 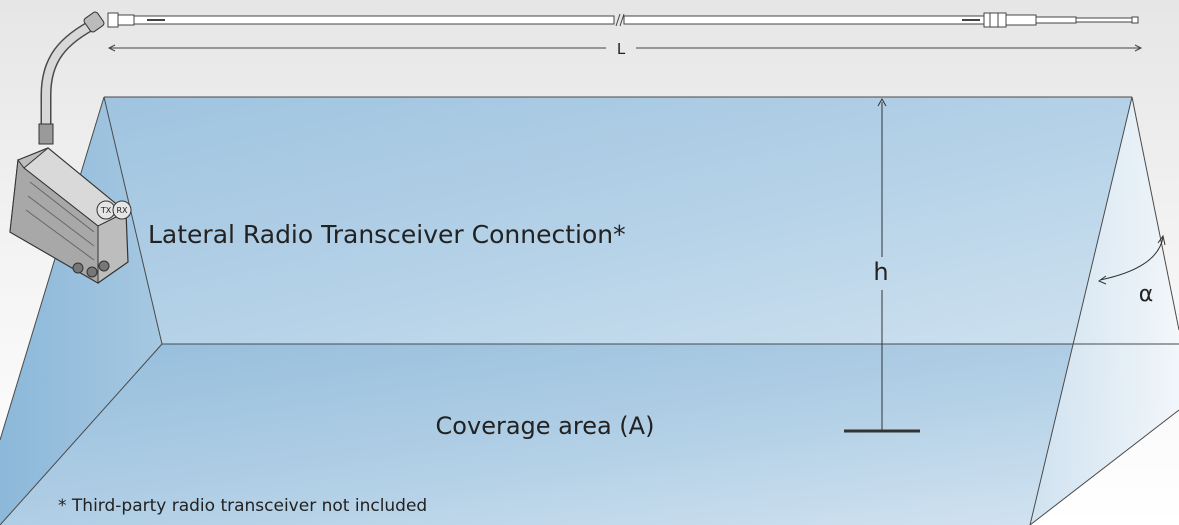 I want to click on connection-label: Lateral Radio Transceiver Connection*, so click(x=387, y=234).